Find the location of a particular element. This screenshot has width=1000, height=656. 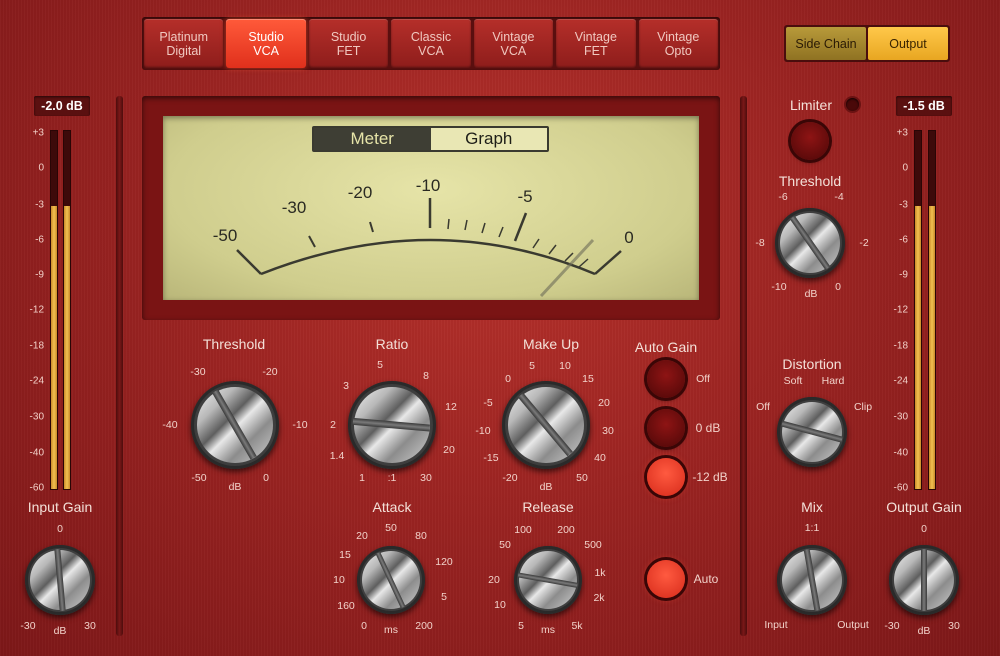

ratio-tick: 30 is located at coordinates (426, 478).